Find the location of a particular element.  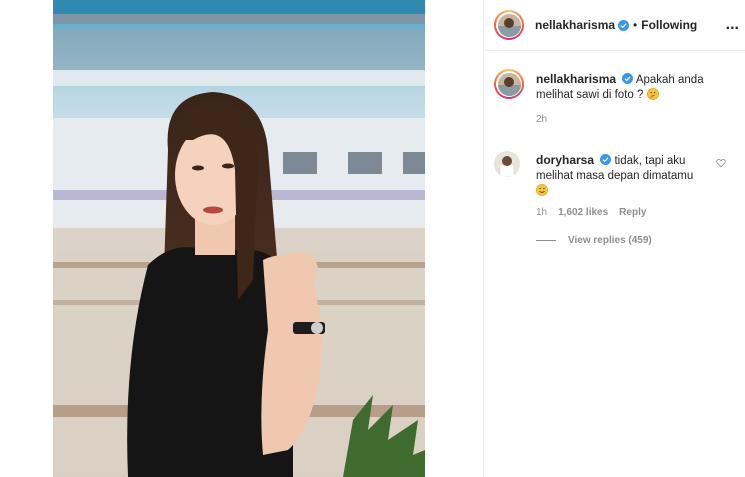

view-replies: View replies (459) is located at coordinates (594, 240).